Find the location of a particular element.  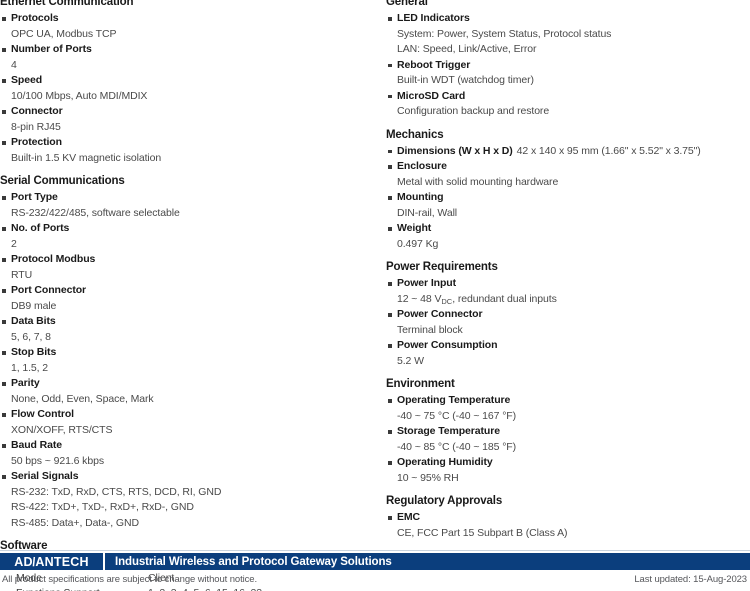

spec-label: Number of Ports is located at coordinates (51, 49).